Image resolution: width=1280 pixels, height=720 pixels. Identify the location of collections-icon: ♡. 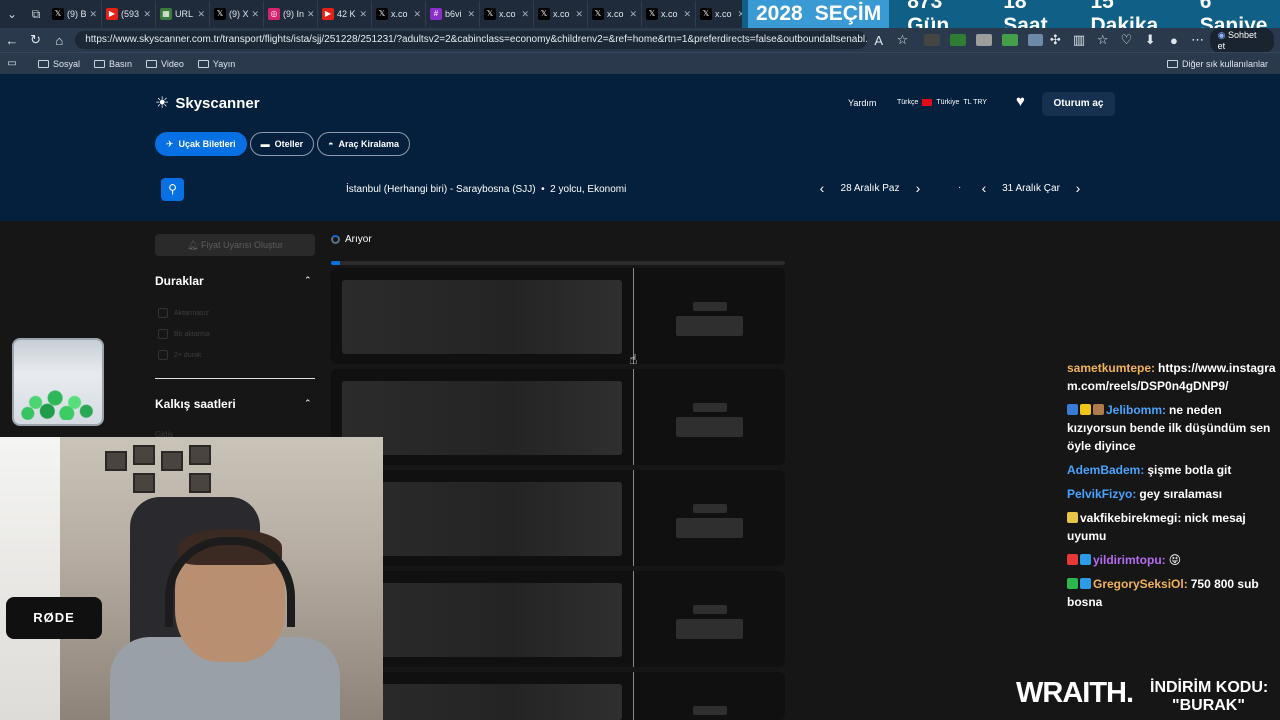
(1127, 40).